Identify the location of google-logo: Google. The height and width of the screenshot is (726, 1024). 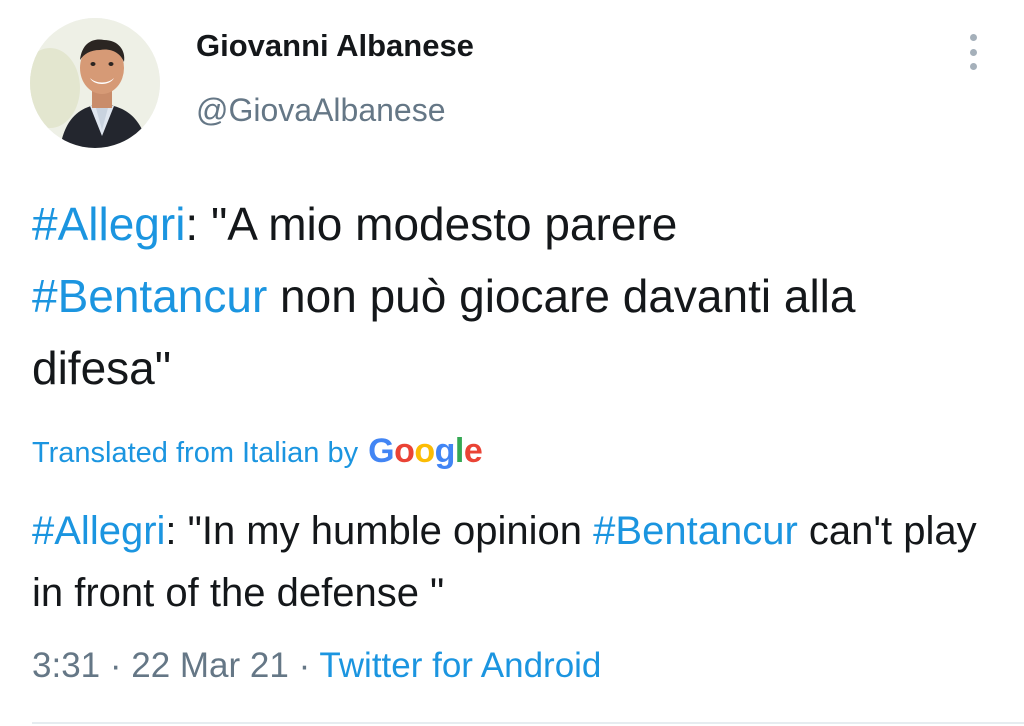
(425, 451).